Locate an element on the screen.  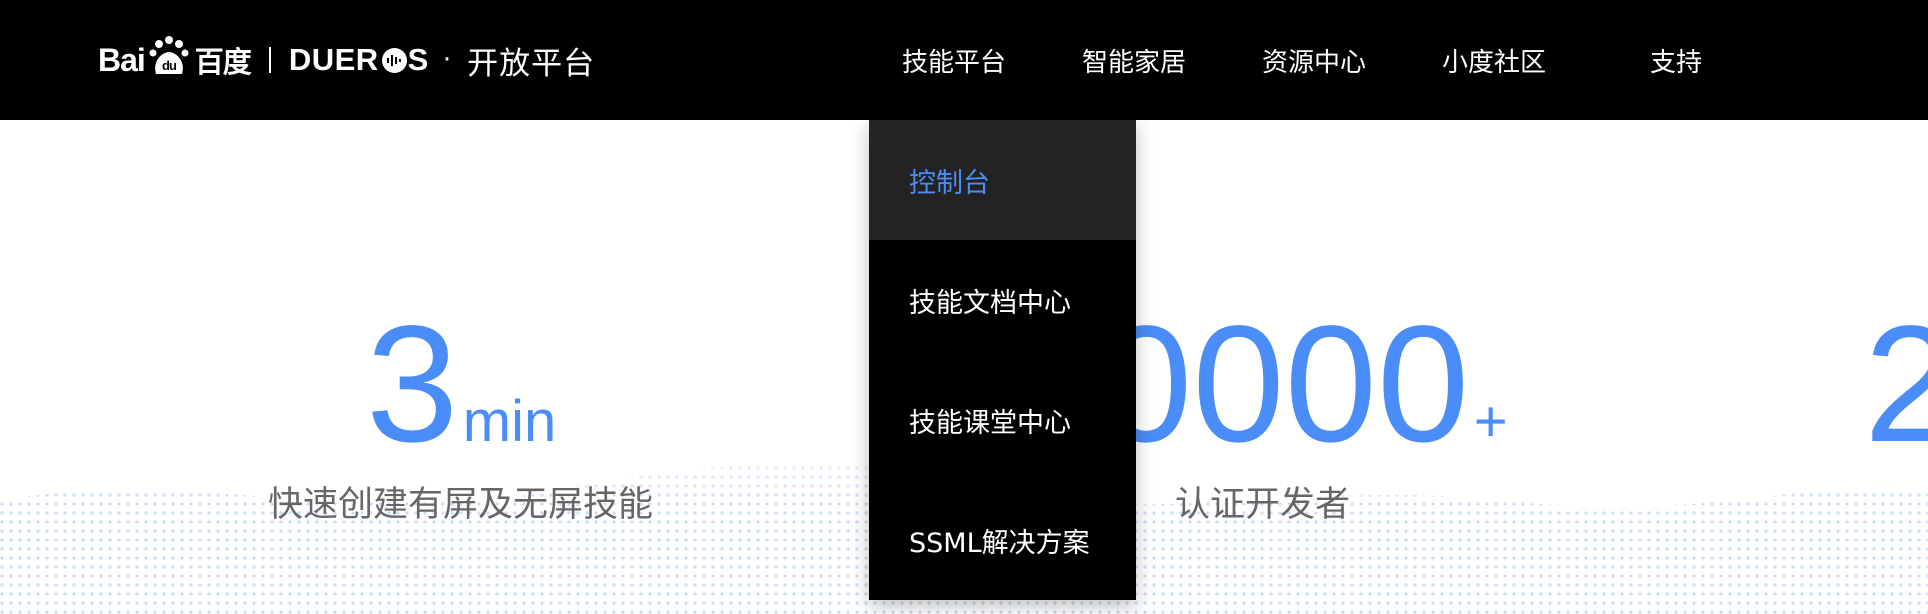
stat-unit: min is located at coordinates (509, 421).